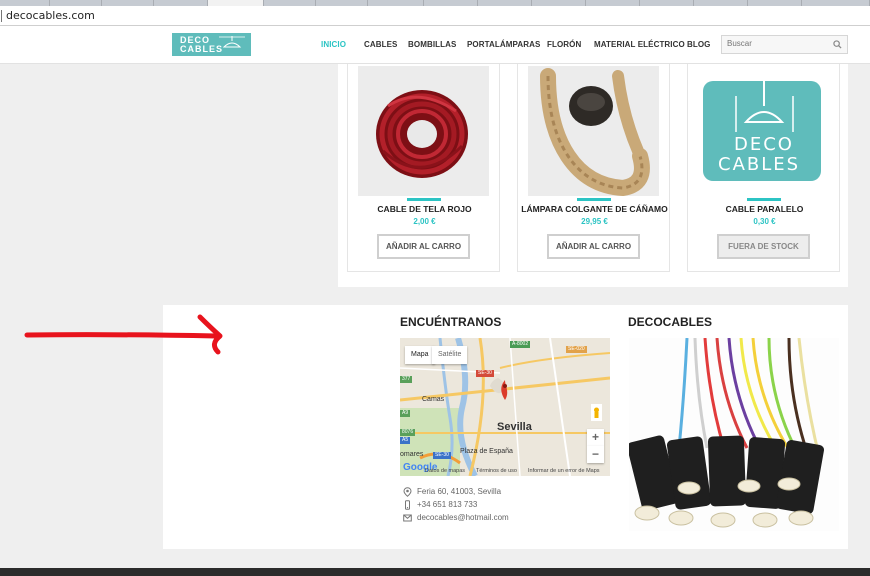 This screenshot has width=870, height=576. Describe the element at coordinates (764, 144) in the screenshot. I see `svg-text: DECO` at that location.